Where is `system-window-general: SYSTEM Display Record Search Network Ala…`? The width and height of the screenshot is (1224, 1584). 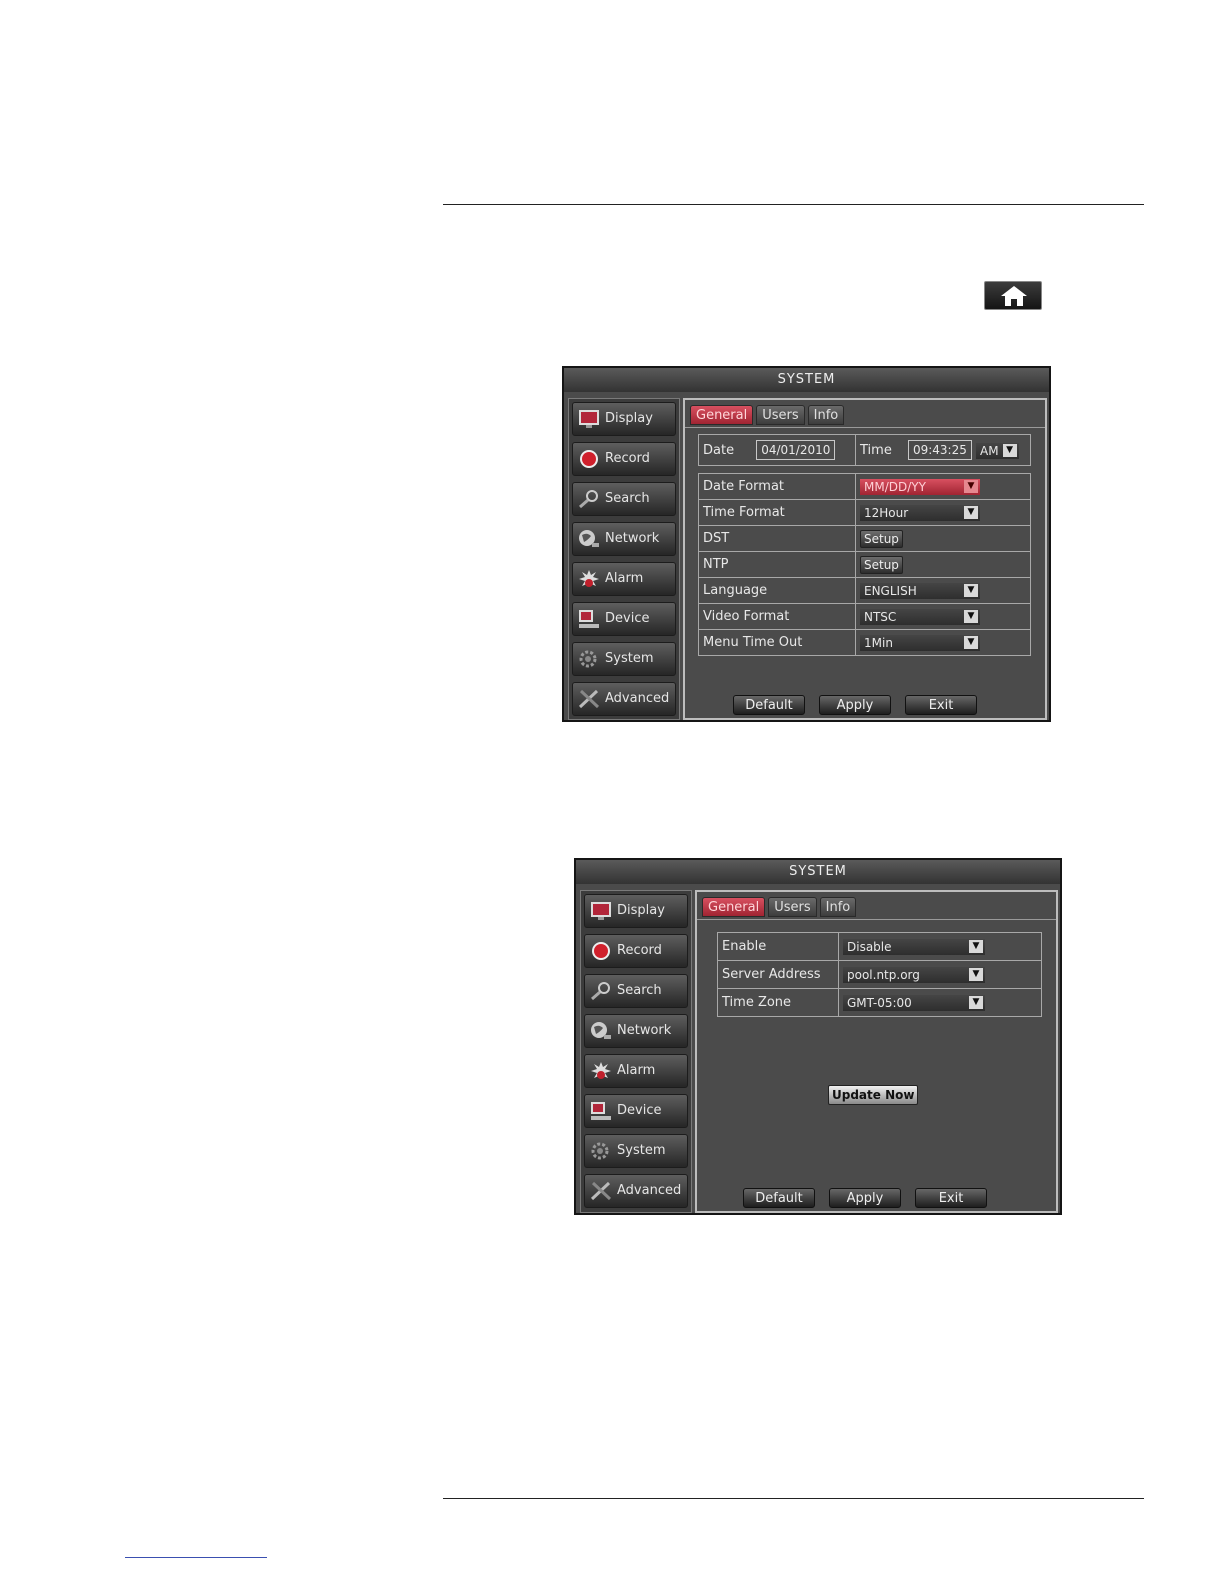 system-window-general: SYSTEM Display Record Search Network Ala… is located at coordinates (806, 544).